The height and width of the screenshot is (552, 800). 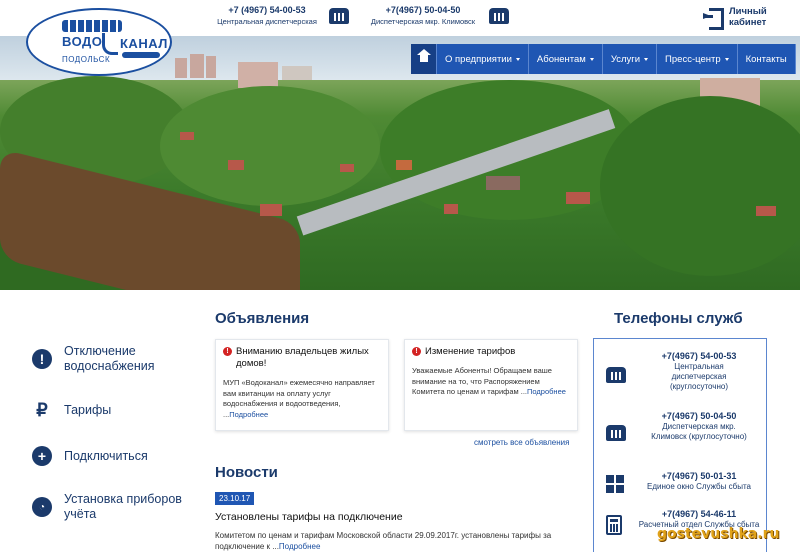 I want to click on login-icon, so click(x=713, y=19).